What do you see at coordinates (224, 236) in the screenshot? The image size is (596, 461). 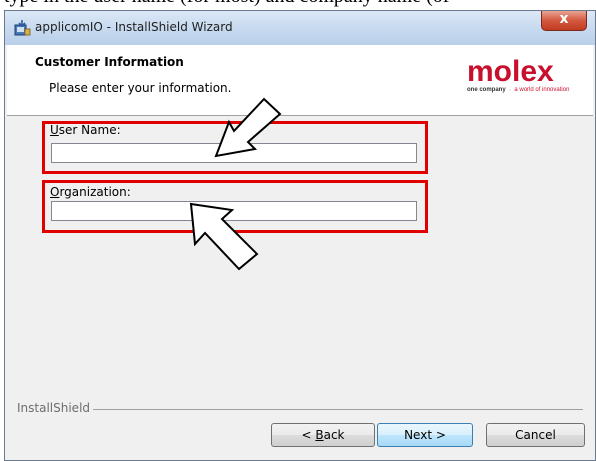 I see `arrow-to-organization-icon` at bounding box center [224, 236].